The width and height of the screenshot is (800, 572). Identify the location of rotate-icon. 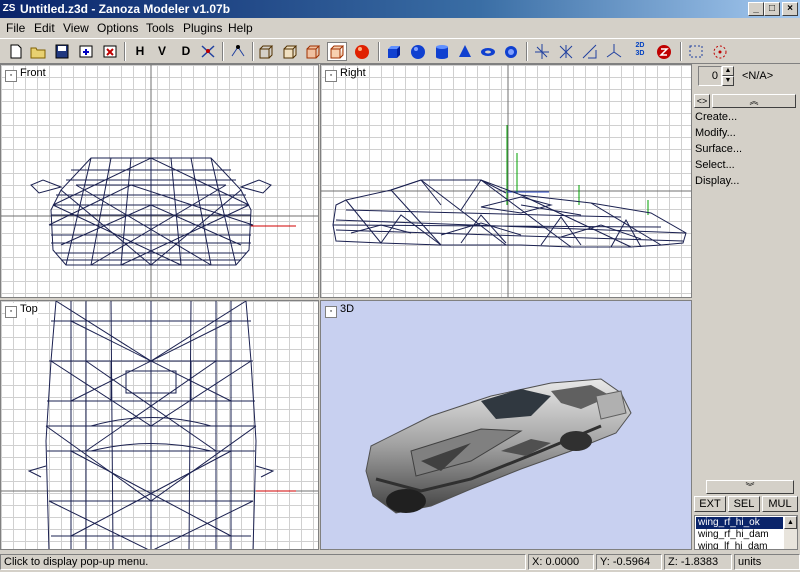
(566, 51).